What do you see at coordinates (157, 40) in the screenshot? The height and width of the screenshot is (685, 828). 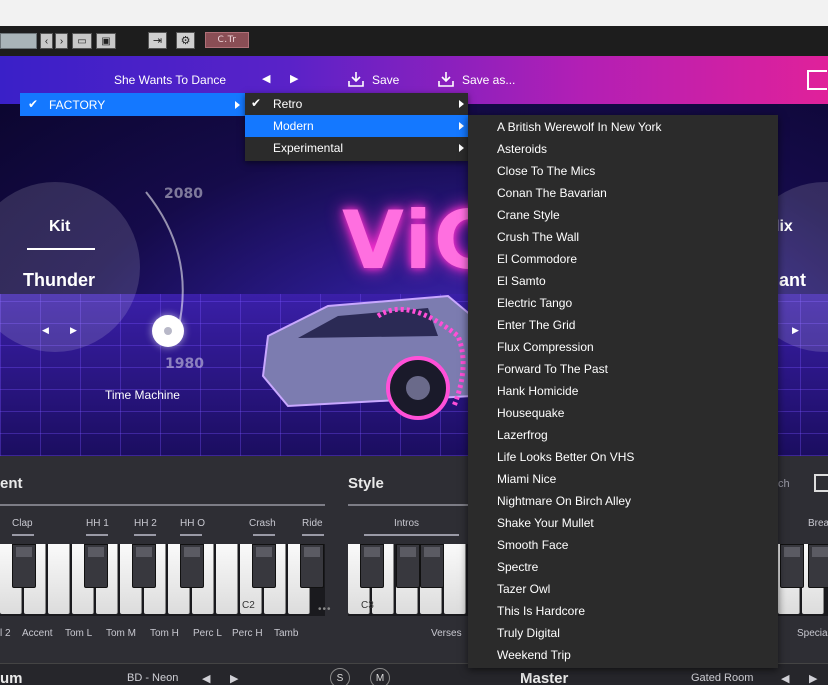 I see `route-icon: ⇥` at bounding box center [157, 40].